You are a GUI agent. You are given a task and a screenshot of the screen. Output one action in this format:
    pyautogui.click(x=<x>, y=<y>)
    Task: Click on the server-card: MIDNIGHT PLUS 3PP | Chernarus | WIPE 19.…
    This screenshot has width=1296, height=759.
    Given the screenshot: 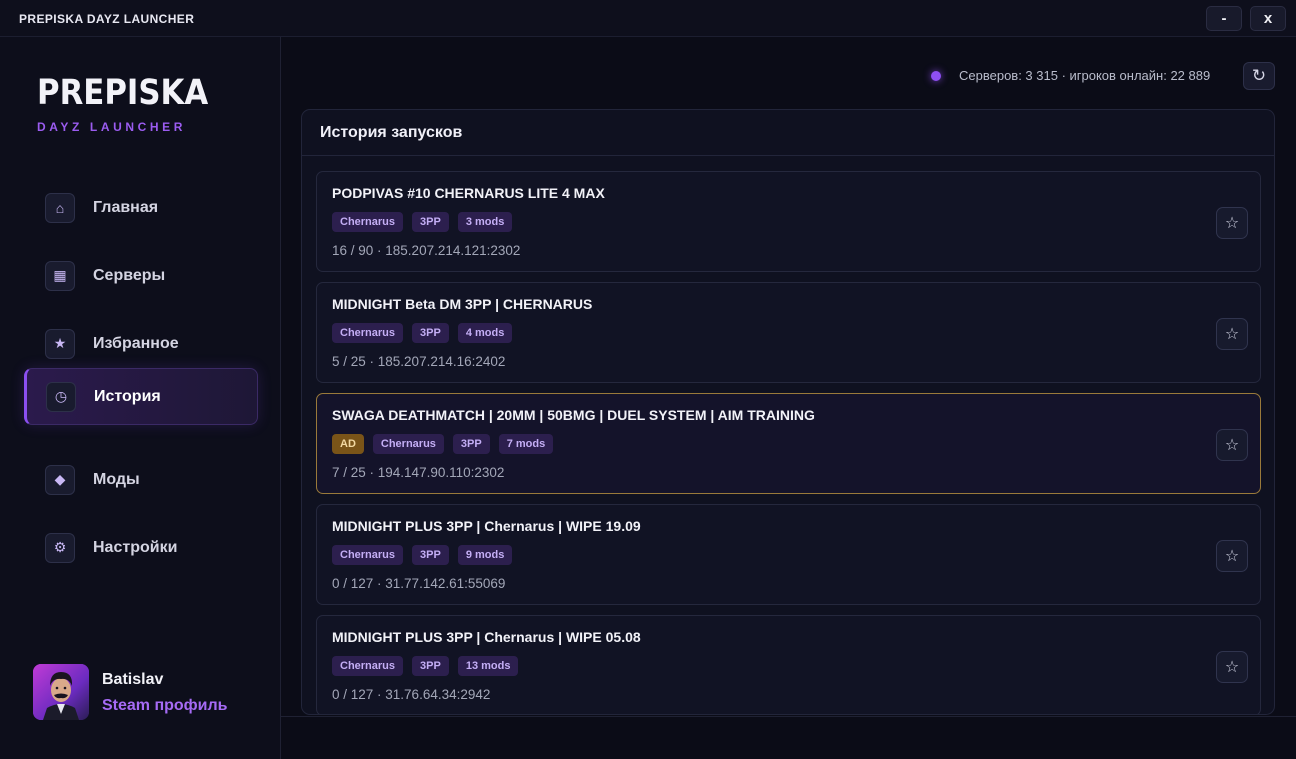 What is the action you would take?
    pyautogui.click(x=788, y=554)
    